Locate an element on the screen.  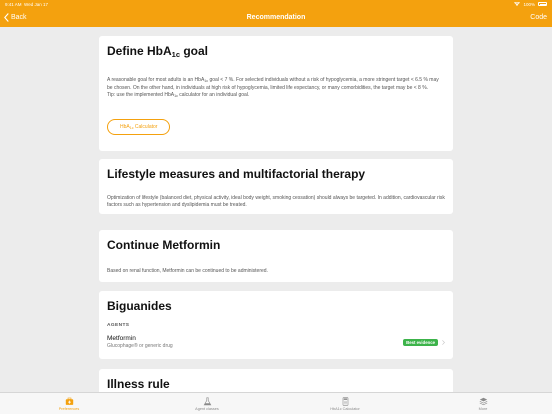
button-text-b: Calculator is located at coordinates (145, 126).